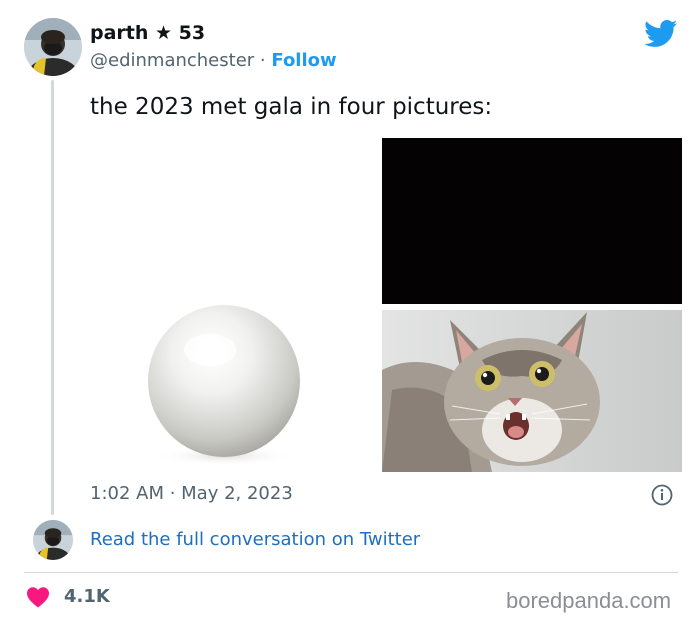  Describe the element at coordinates (191, 493) in the screenshot. I see `tweet-timestamp: 1:02 AM · May 2, 2023` at that location.